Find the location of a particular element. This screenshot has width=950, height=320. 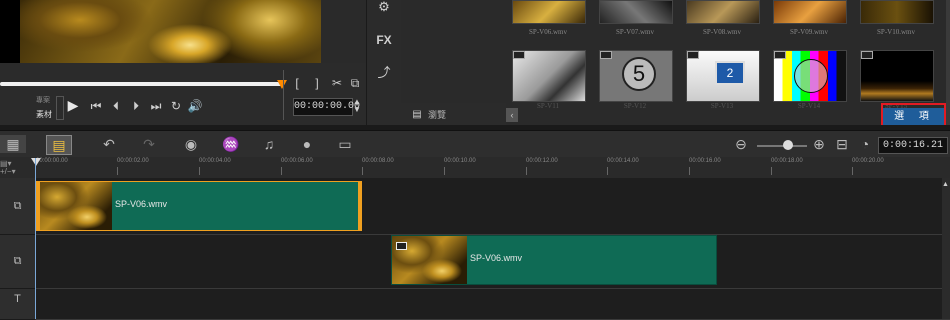

library-thumb-label: SP-V12 is located at coordinates (635, 106).